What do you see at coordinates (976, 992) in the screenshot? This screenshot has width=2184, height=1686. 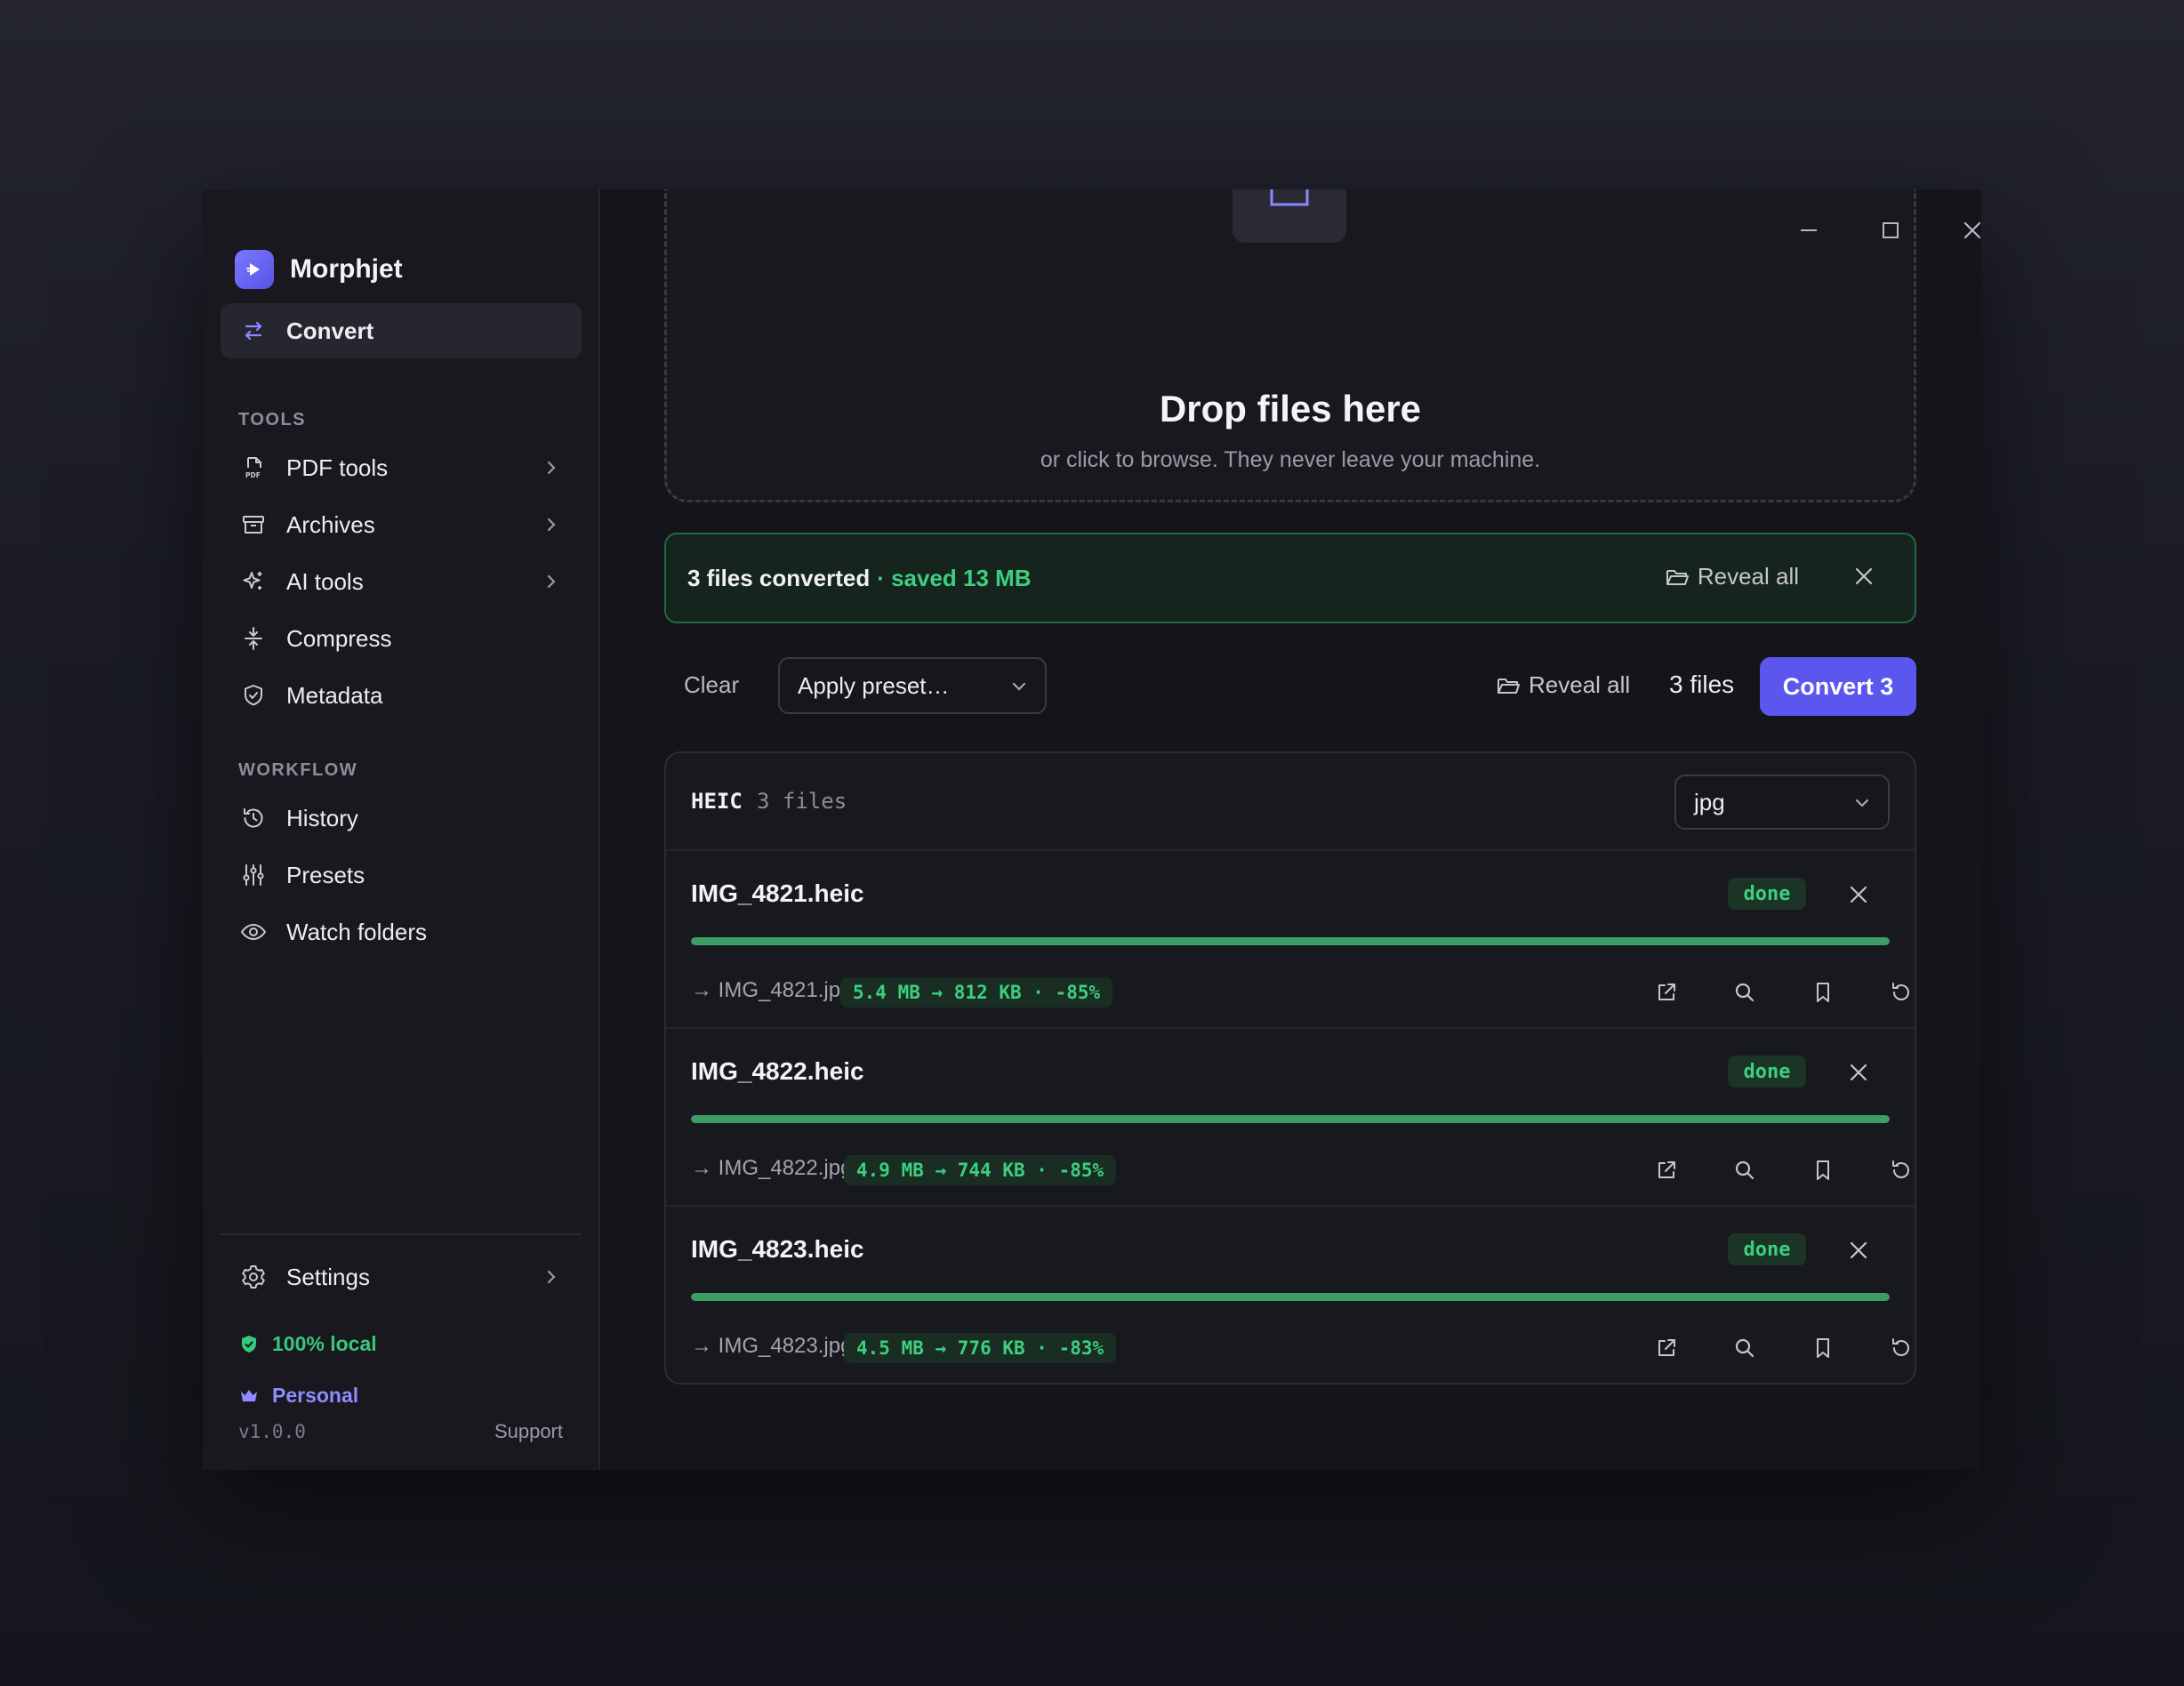 I see `size-reduction-chip: 5.4 MB → 812 KB · -85%` at bounding box center [976, 992].